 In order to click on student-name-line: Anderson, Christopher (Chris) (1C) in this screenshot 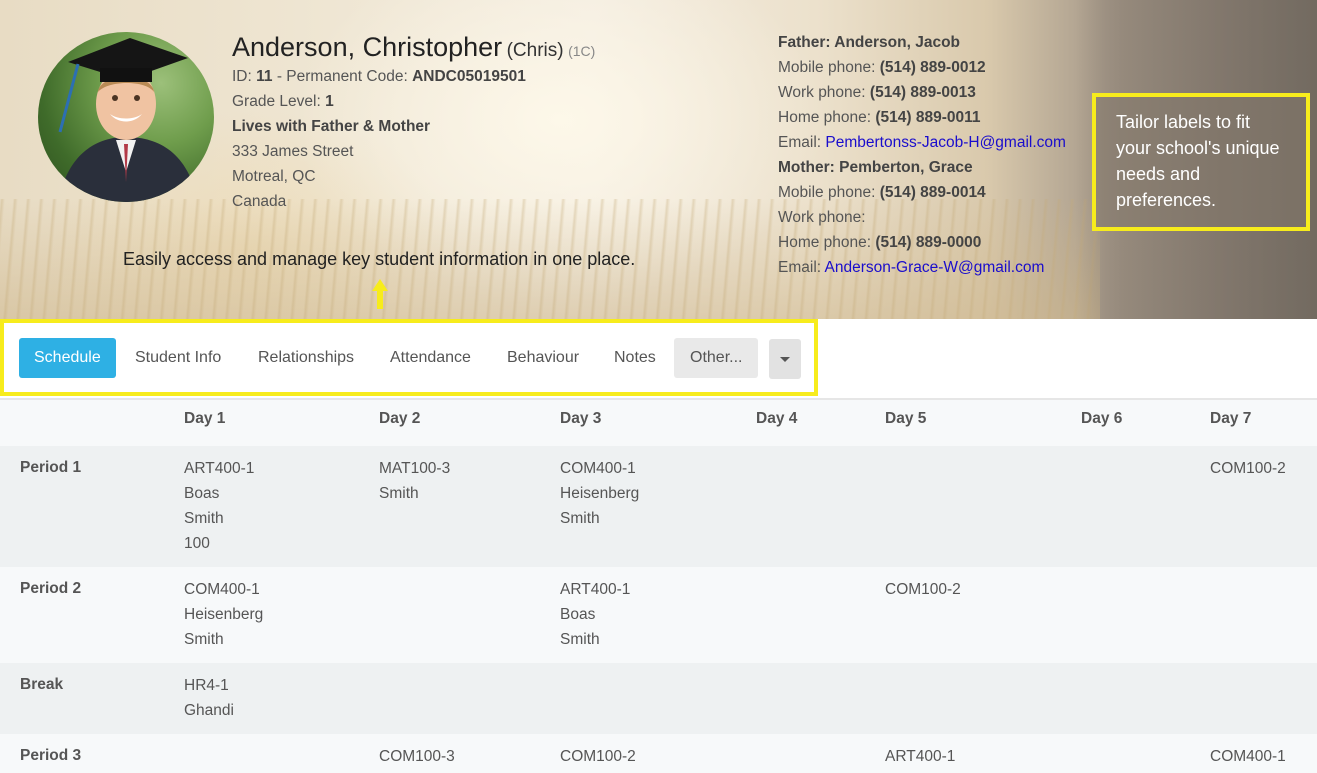, I will do `click(413, 47)`.